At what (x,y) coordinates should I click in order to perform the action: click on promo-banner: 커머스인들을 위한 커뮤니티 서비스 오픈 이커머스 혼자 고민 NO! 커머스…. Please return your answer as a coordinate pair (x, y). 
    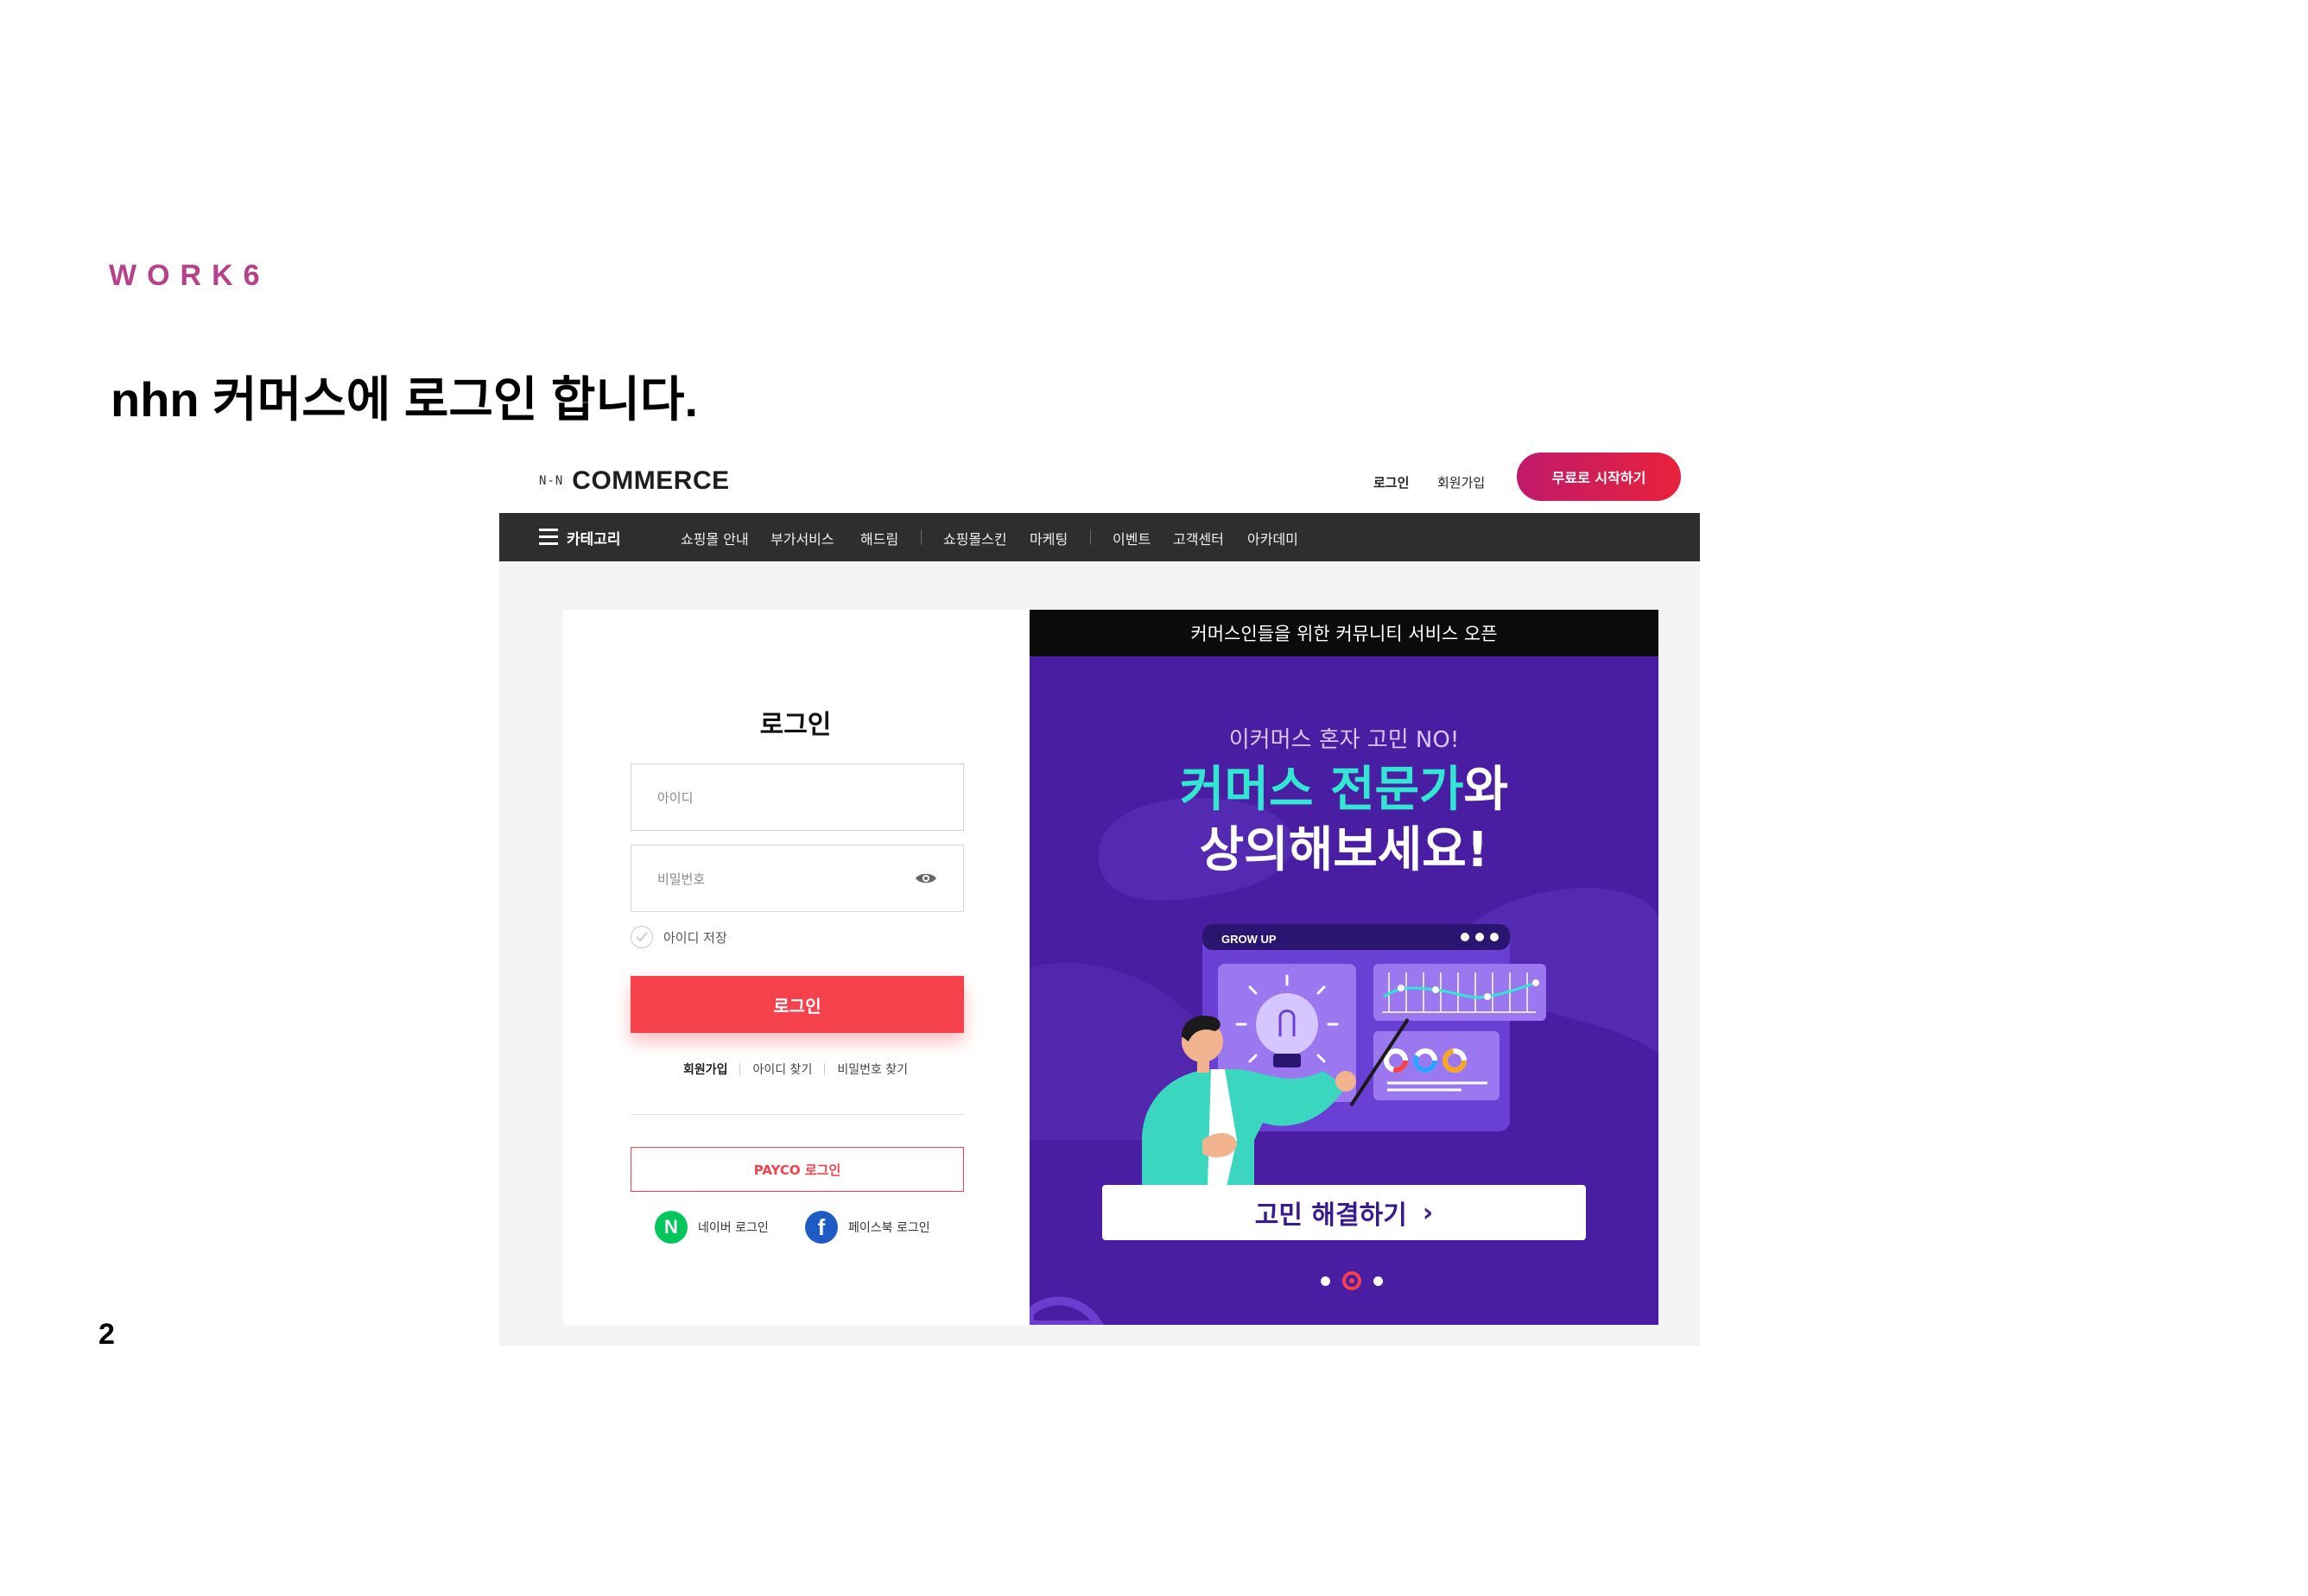
    Looking at the image, I should click on (1344, 967).